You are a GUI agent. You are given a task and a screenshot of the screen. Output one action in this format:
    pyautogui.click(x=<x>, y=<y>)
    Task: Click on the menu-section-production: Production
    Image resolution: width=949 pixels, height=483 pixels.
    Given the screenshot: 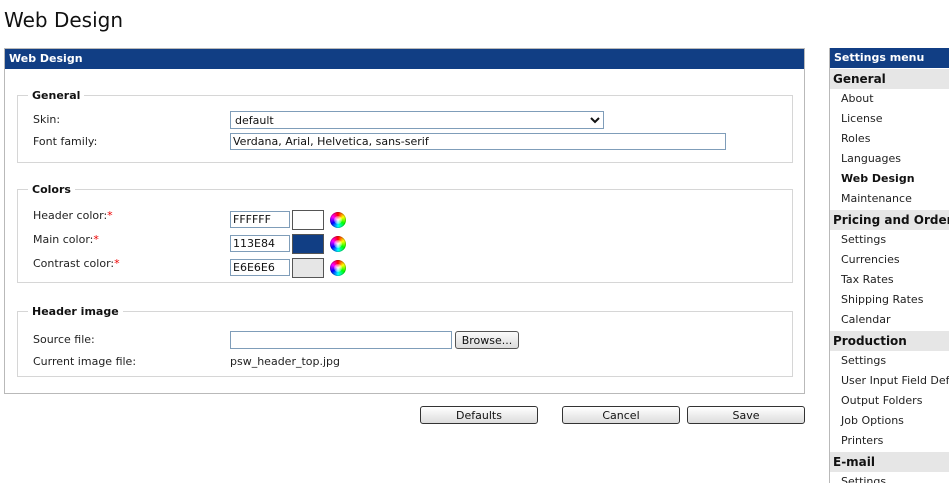 What is the action you would take?
    pyautogui.click(x=889, y=340)
    